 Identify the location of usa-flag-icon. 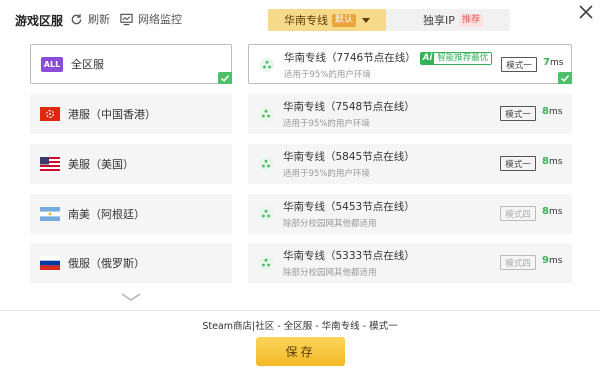
(50, 164).